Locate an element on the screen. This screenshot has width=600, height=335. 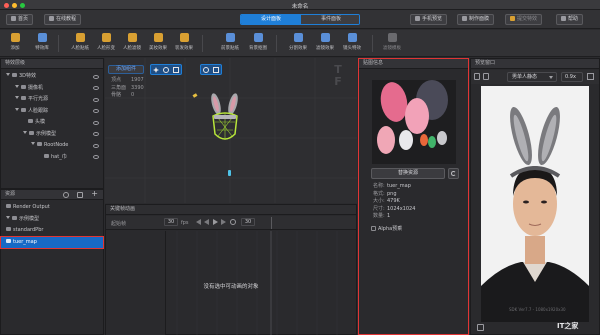
preview-header: 预览窗口 is located at coordinates (535, 64).